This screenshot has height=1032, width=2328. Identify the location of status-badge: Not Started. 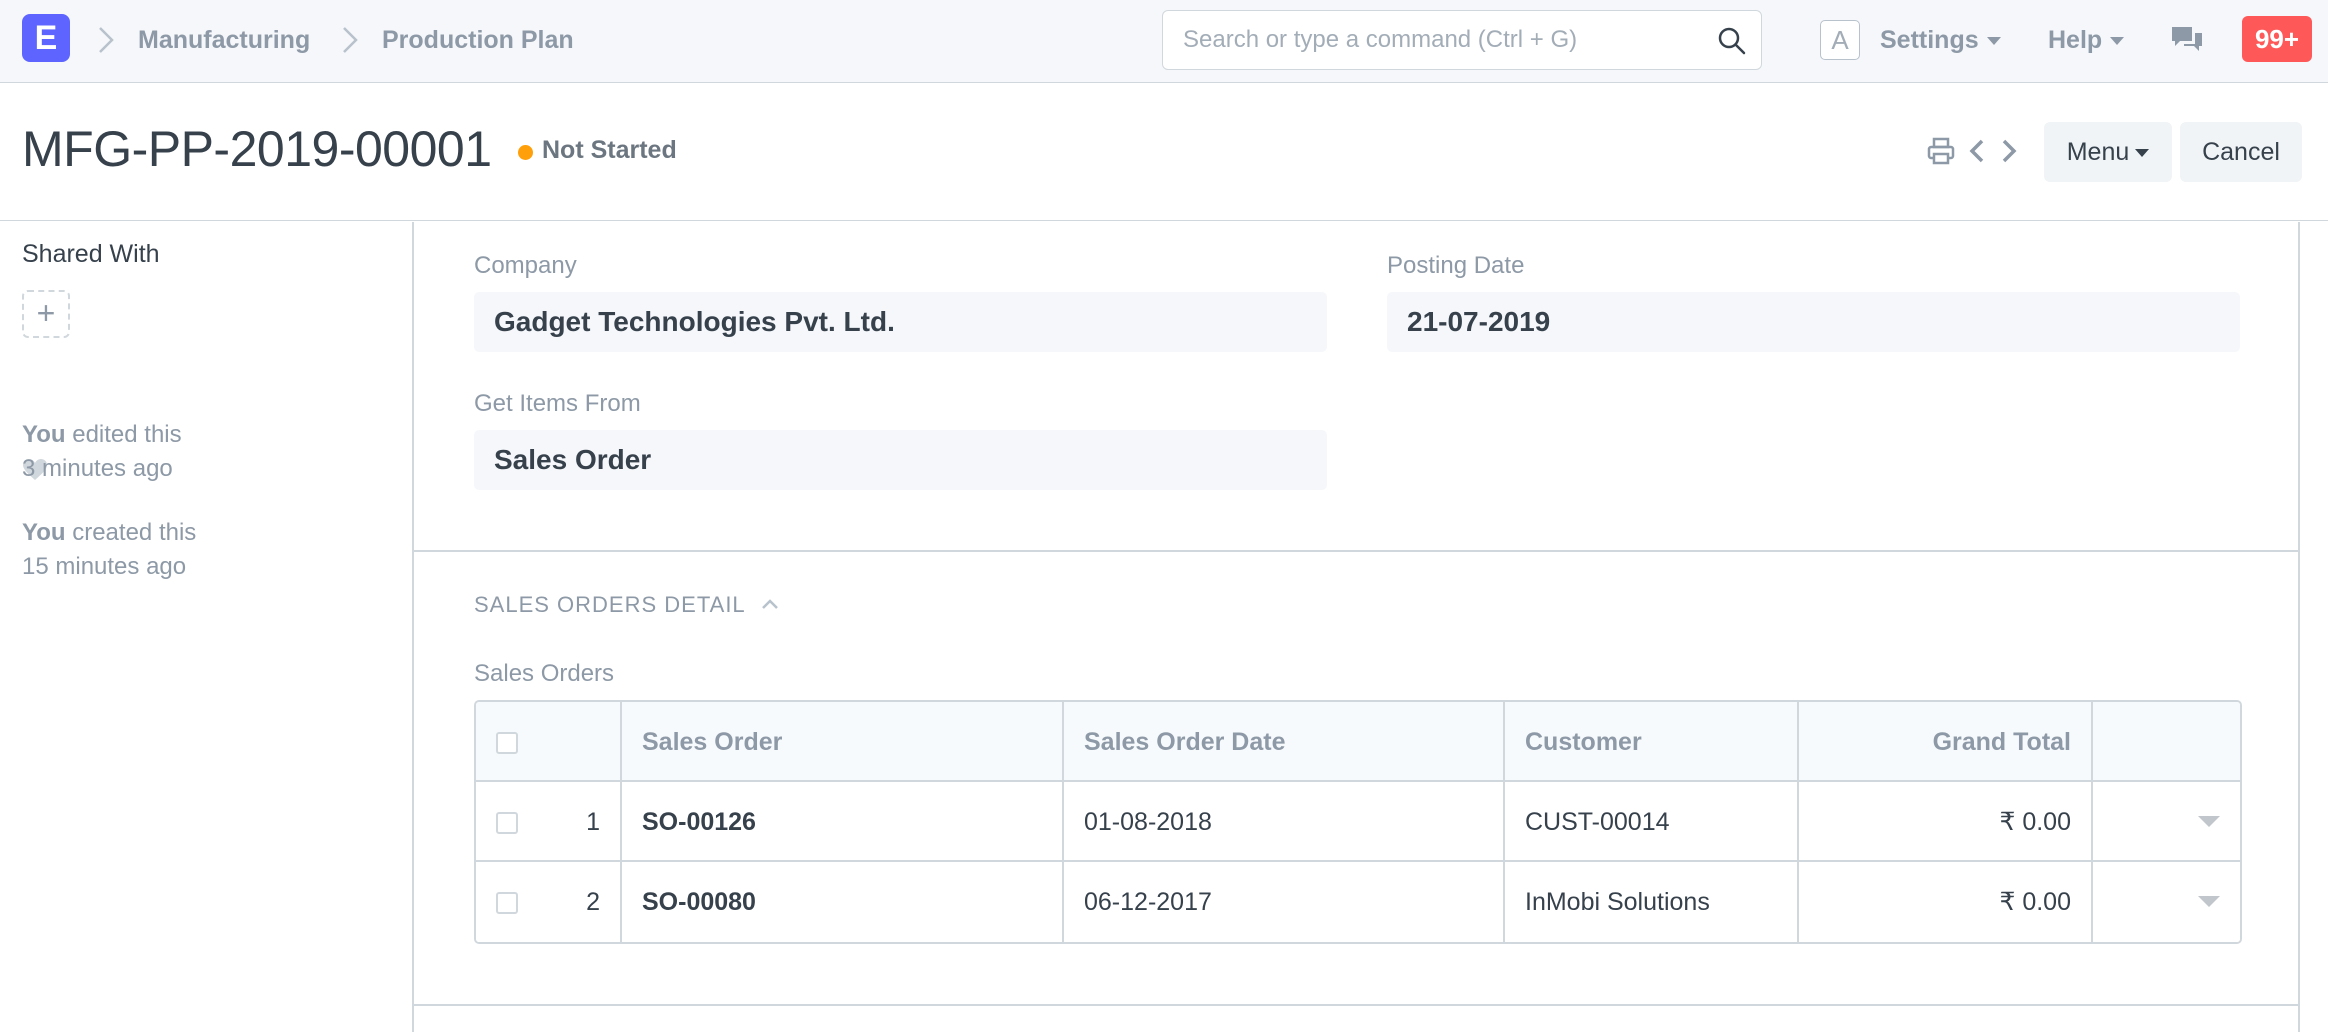
(609, 150).